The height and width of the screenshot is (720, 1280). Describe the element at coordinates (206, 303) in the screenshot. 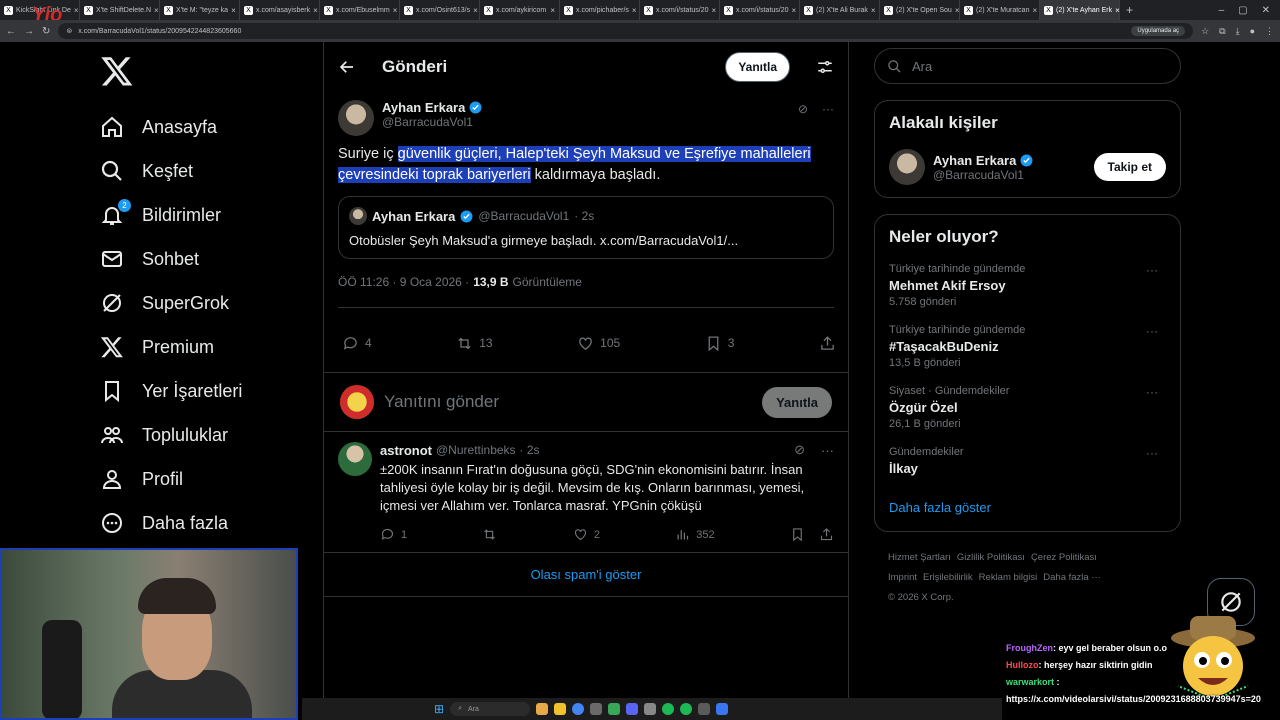

I see `nav-item-grok: SuperGrok` at that location.